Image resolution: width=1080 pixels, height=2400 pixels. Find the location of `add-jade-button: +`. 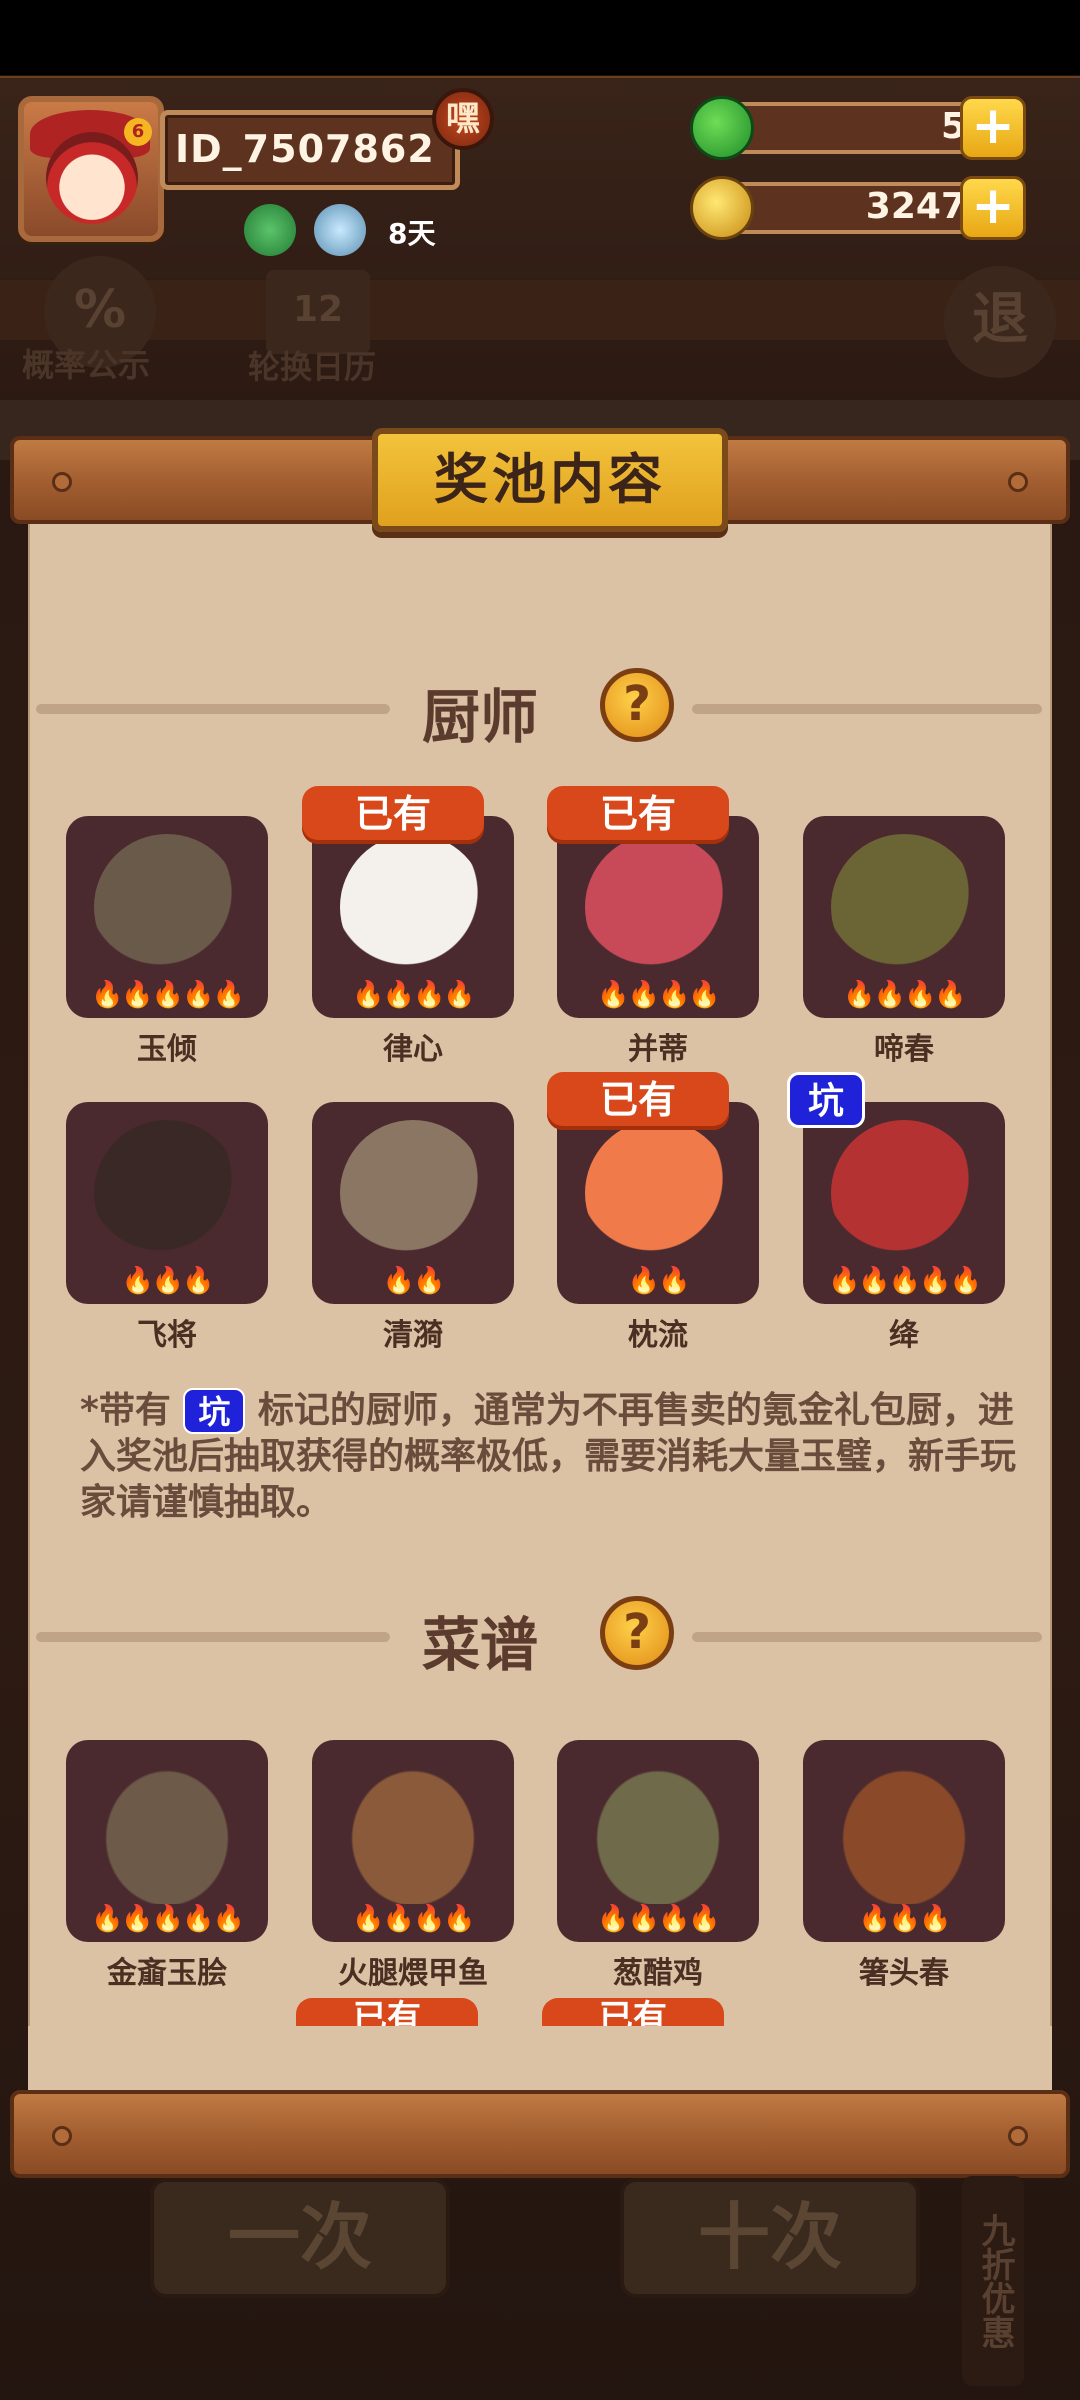

add-jade-button: + is located at coordinates (993, 128).